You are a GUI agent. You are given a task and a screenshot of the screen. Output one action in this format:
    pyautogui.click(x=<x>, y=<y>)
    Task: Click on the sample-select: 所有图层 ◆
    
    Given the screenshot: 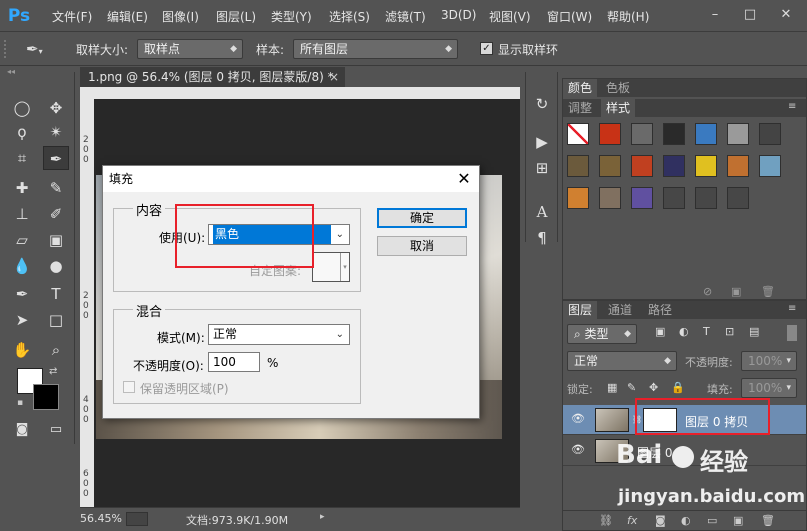 What is the action you would take?
    pyautogui.click(x=375, y=49)
    